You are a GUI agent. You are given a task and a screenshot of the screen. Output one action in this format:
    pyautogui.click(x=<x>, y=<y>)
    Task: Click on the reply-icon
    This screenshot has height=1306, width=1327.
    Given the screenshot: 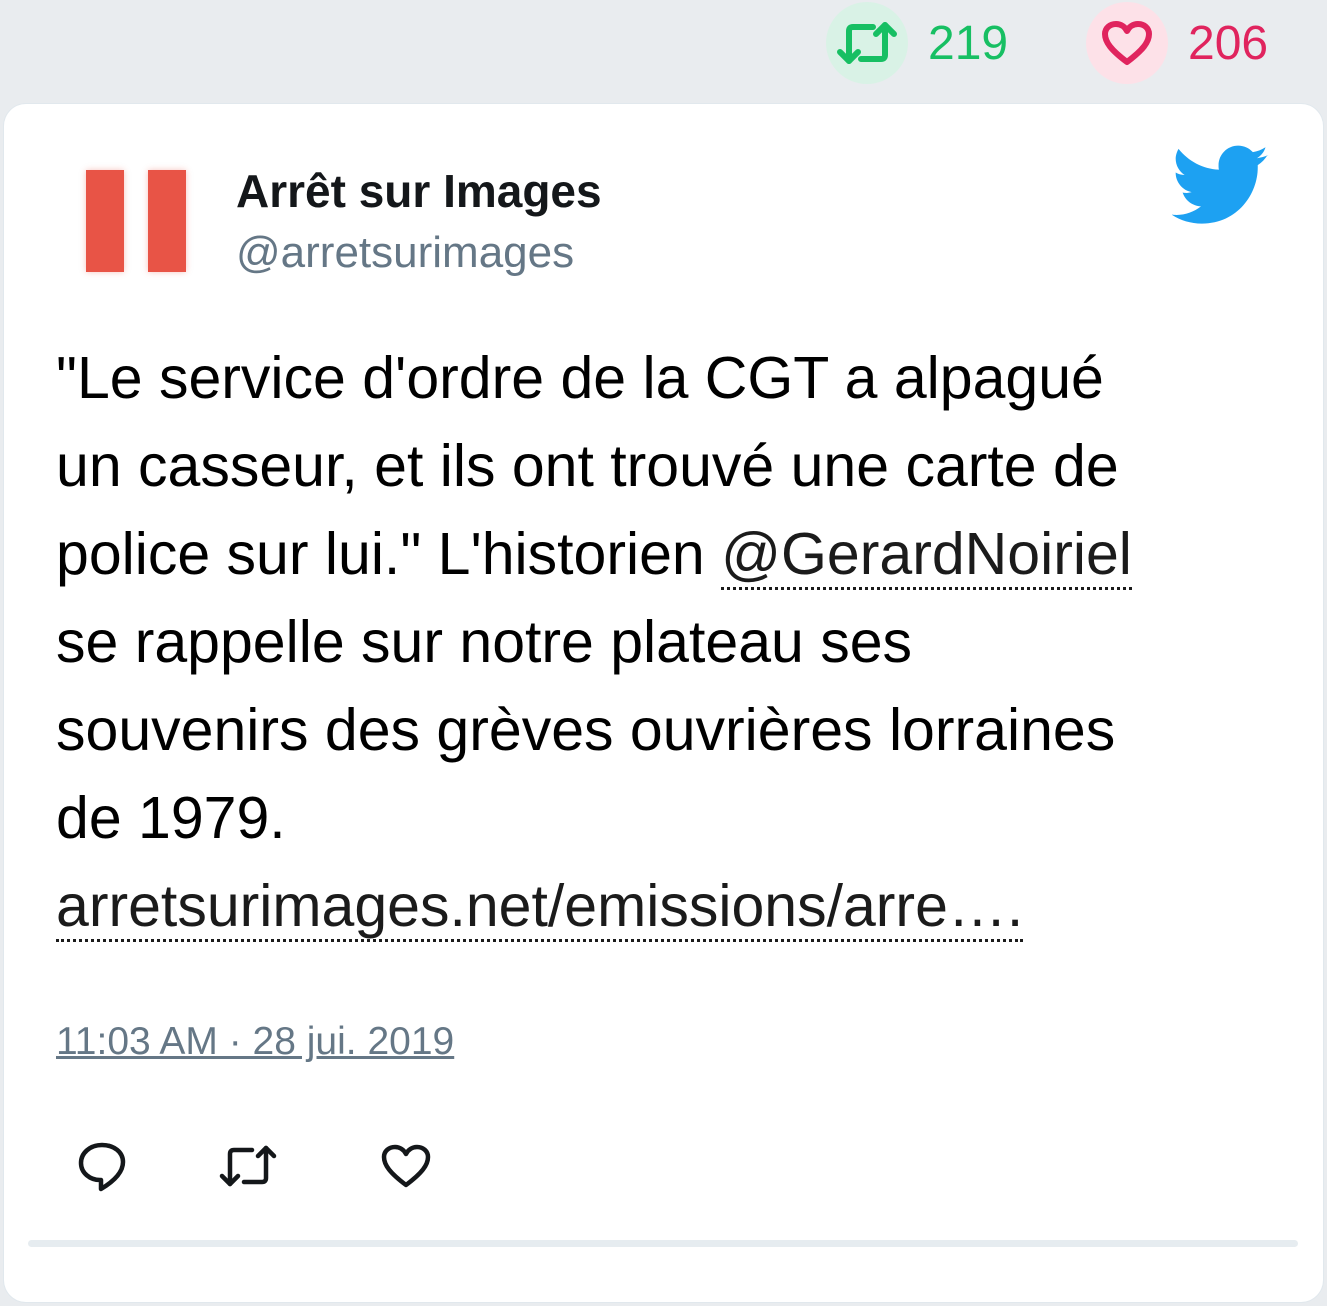 What is the action you would take?
    pyautogui.click(x=102, y=1167)
    